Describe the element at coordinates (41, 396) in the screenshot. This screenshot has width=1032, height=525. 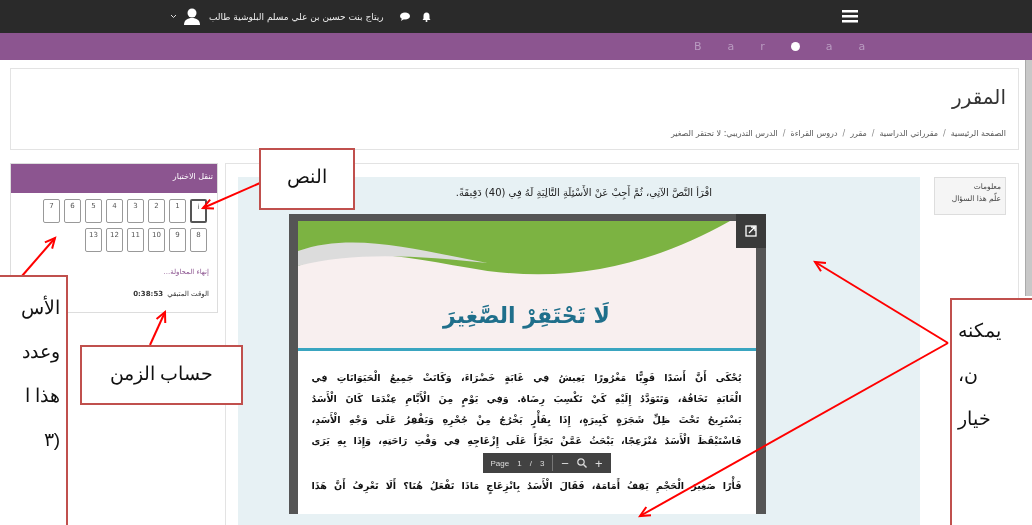
I see `callout-text: هذا ا` at that location.